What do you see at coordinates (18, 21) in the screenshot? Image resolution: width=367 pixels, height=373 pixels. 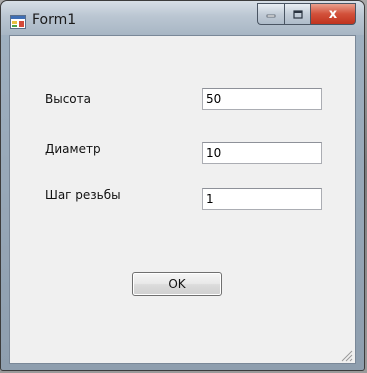 I see `form-app-icon` at bounding box center [18, 21].